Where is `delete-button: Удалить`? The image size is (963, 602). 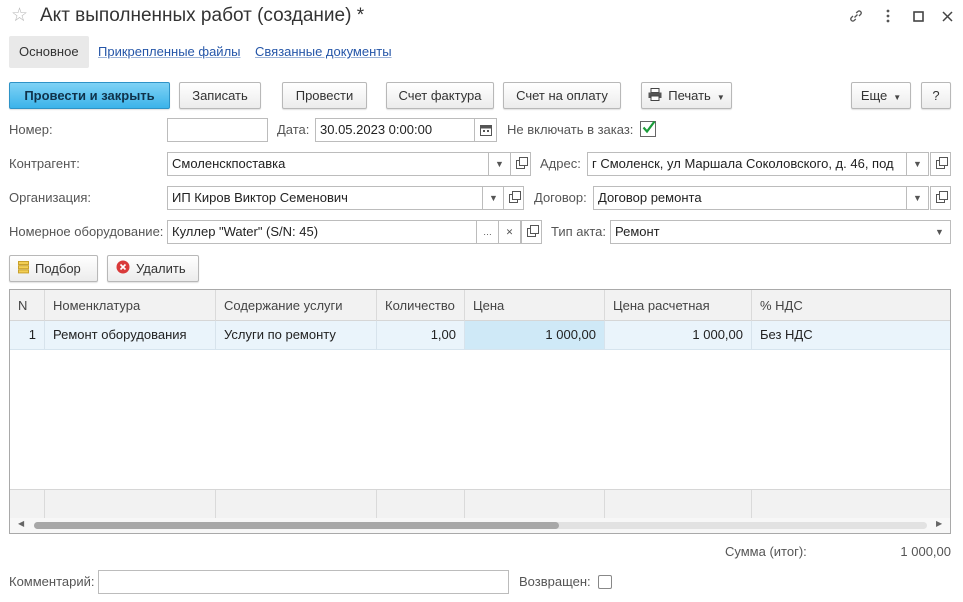 delete-button: Удалить is located at coordinates (153, 268).